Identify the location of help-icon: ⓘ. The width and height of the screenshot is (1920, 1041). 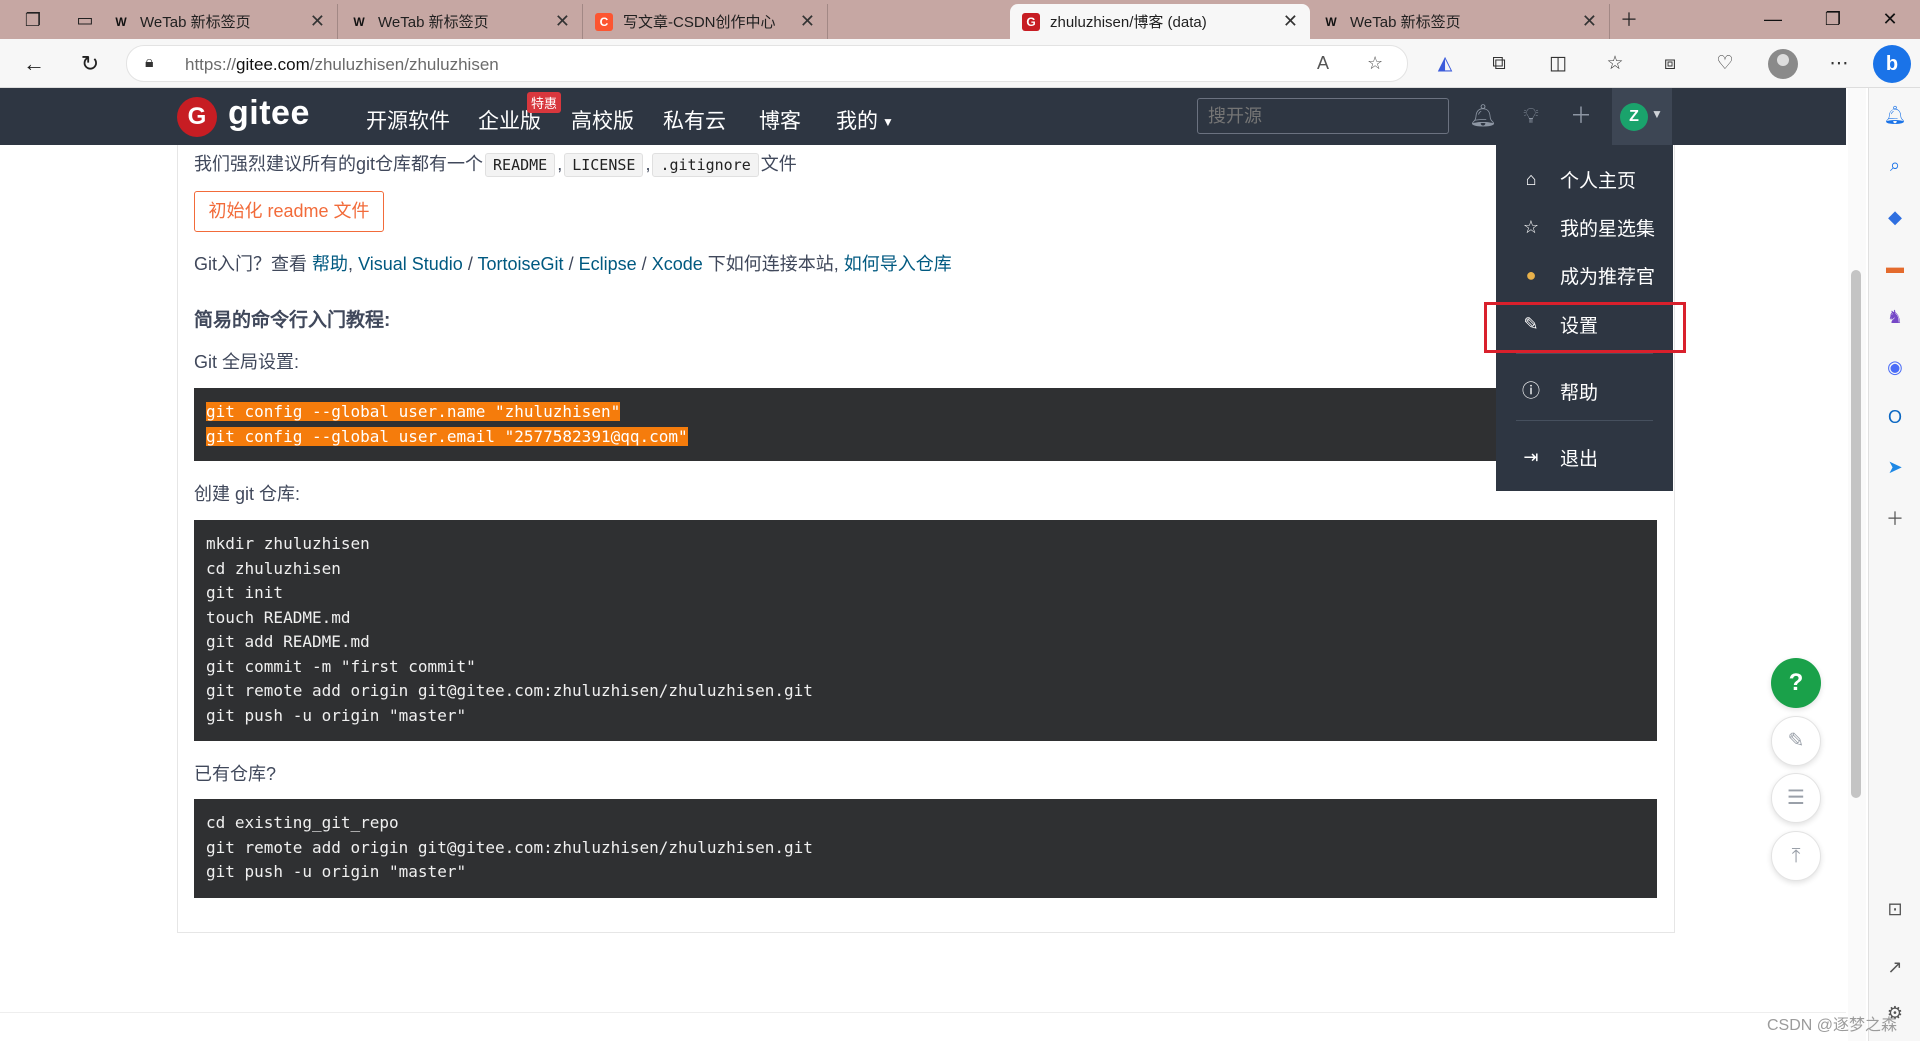
(1531, 391).